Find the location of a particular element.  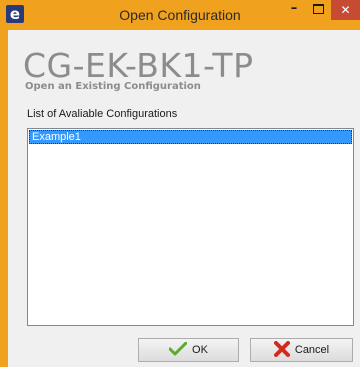

ok-button: OK is located at coordinates (188, 350).